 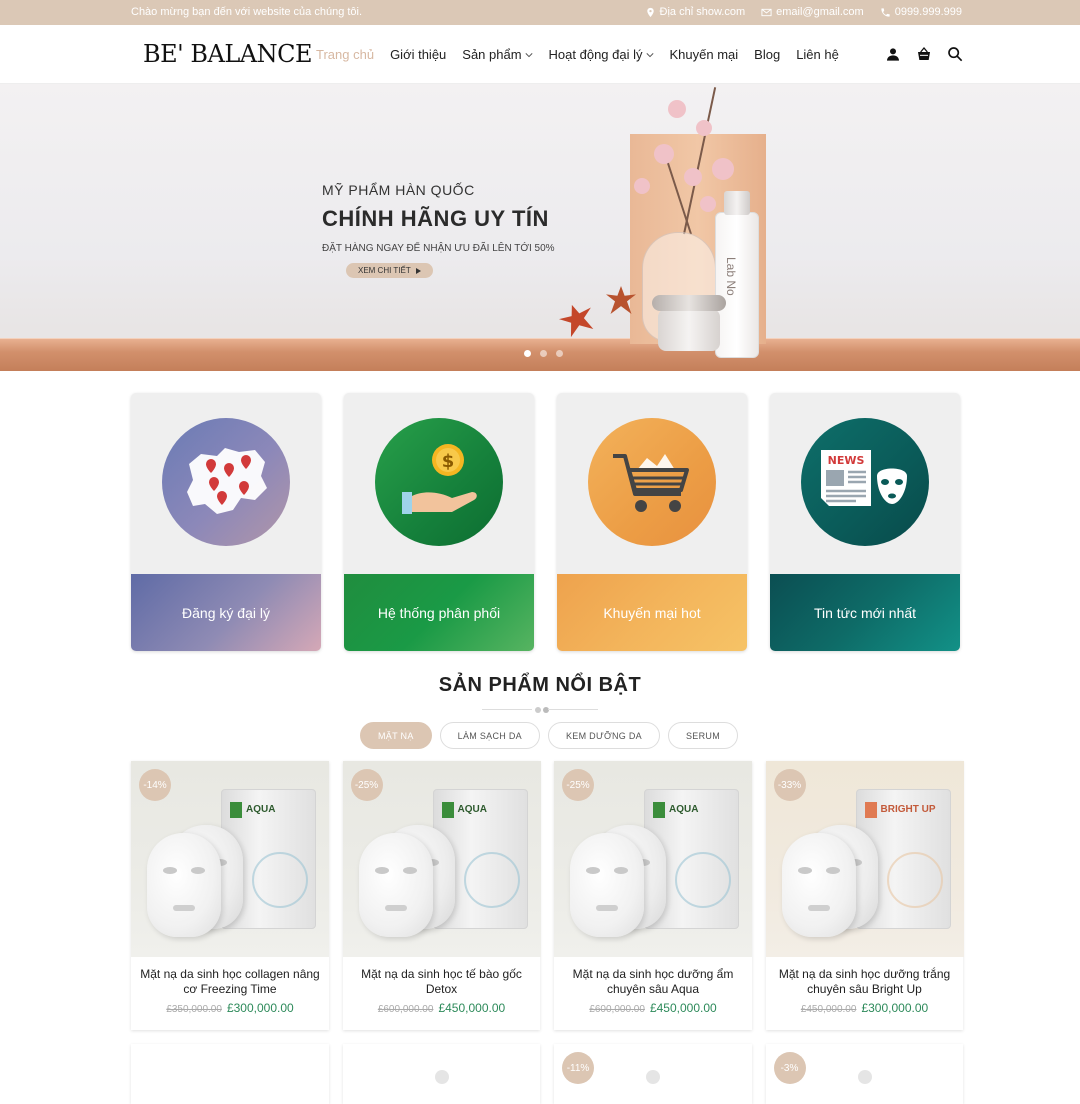 What do you see at coordinates (653, 1074) in the screenshot?
I see `product-card: -11%` at bounding box center [653, 1074].